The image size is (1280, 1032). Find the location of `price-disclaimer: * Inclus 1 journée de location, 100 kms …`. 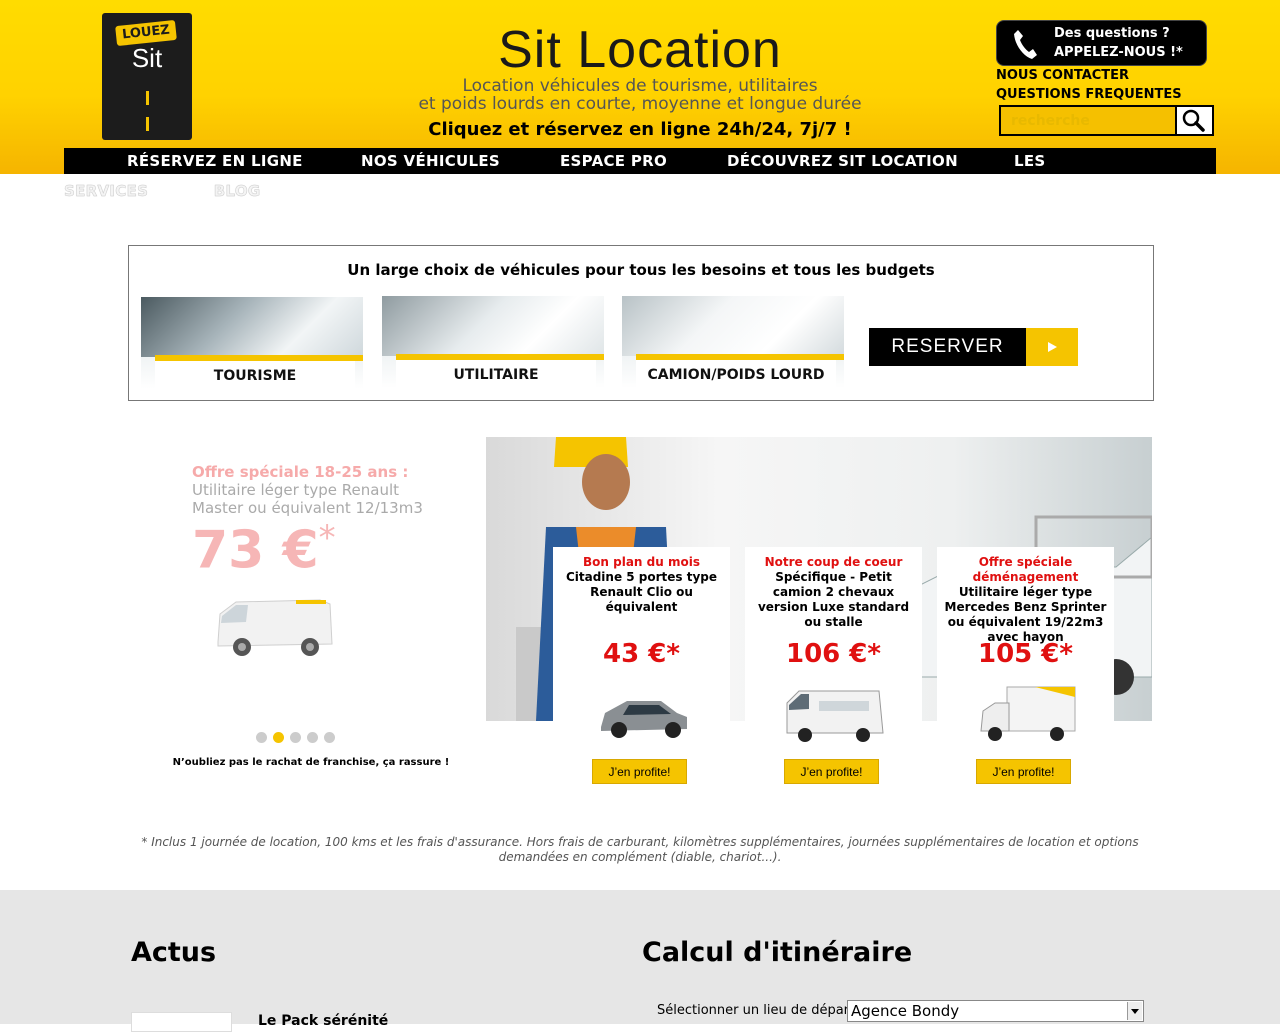

price-disclaimer: * Inclus 1 journée de location, 100 kms … is located at coordinates (640, 849).